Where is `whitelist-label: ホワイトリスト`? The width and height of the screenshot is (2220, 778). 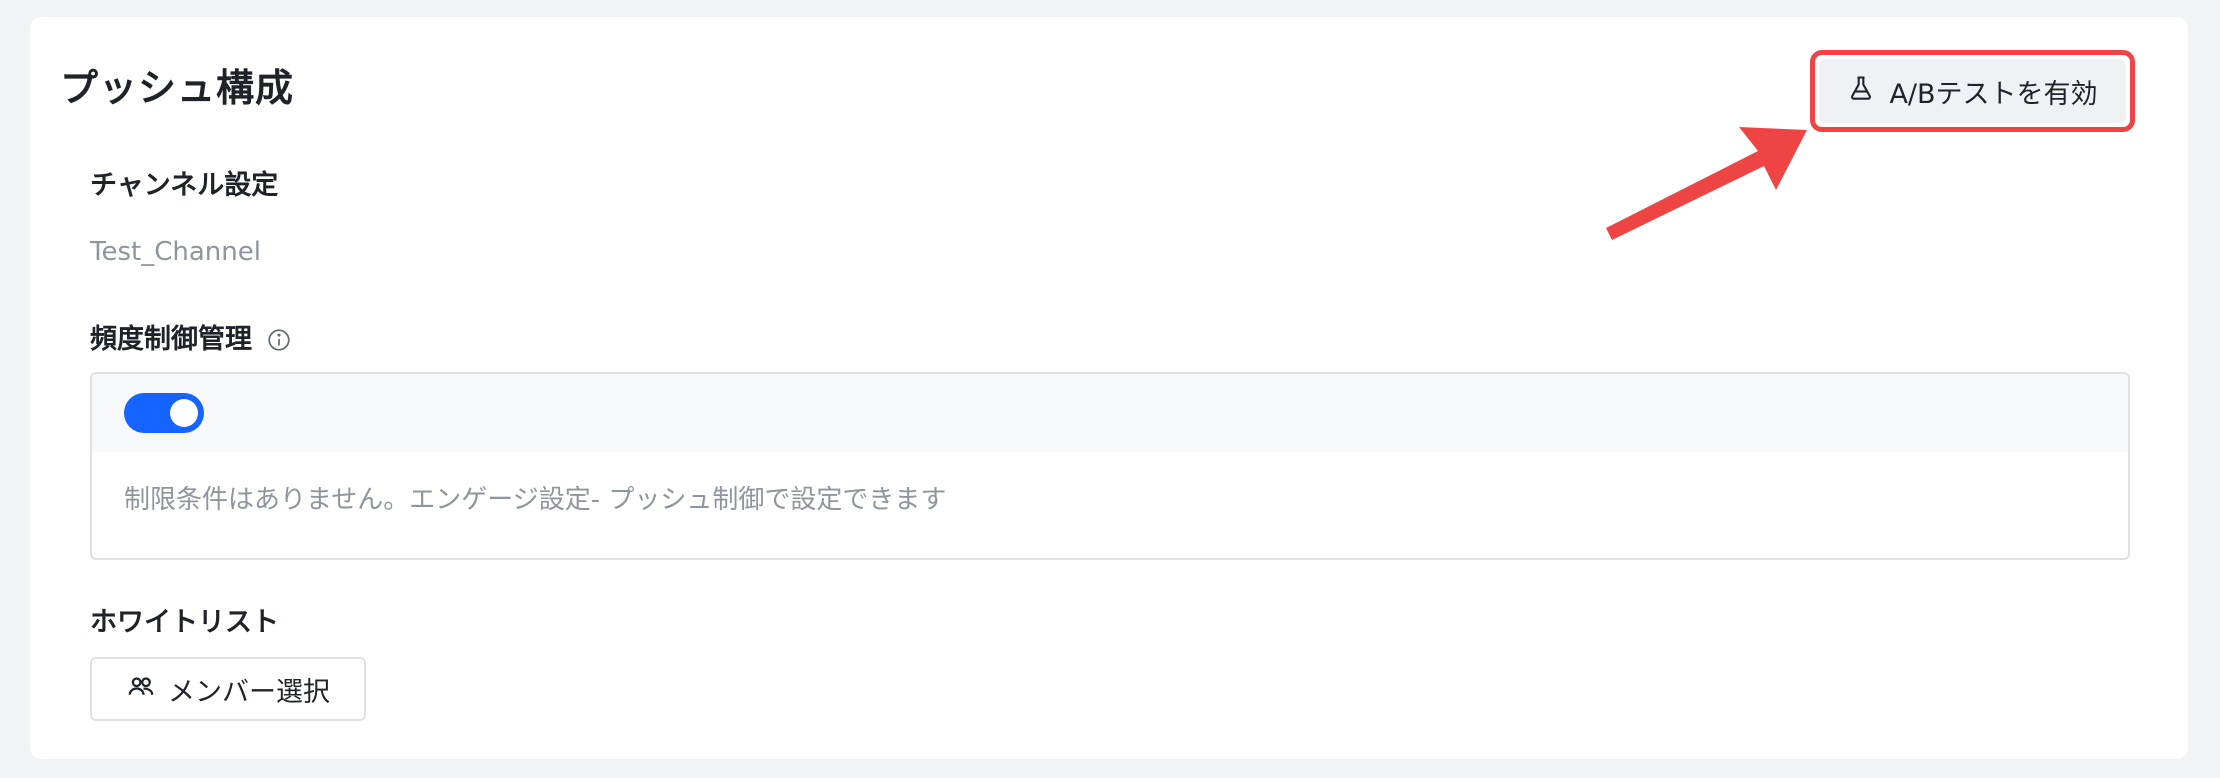
whitelist-label: ホワイトリスト is located at coordinates (184, 622).